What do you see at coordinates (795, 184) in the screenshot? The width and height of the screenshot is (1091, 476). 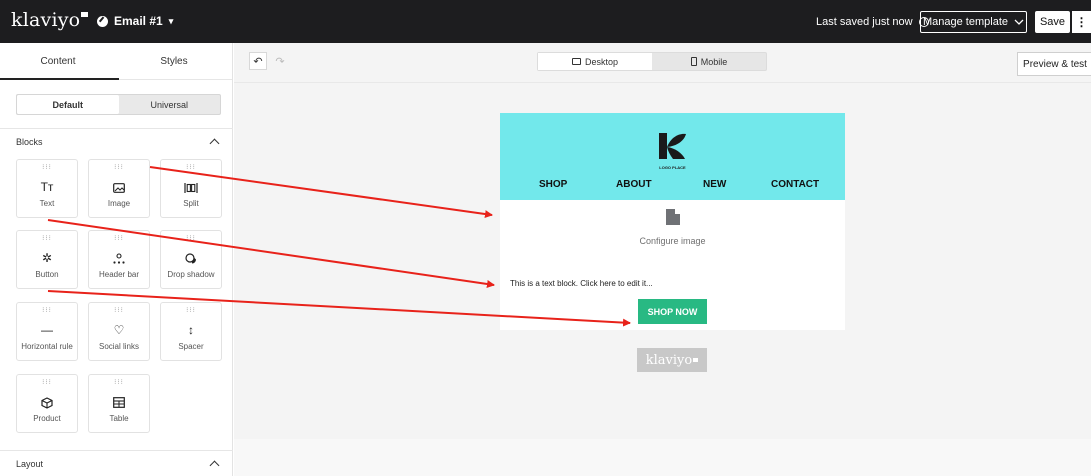 I see `nav-link-contact: CONTACT` at bounding box center [795, 184].